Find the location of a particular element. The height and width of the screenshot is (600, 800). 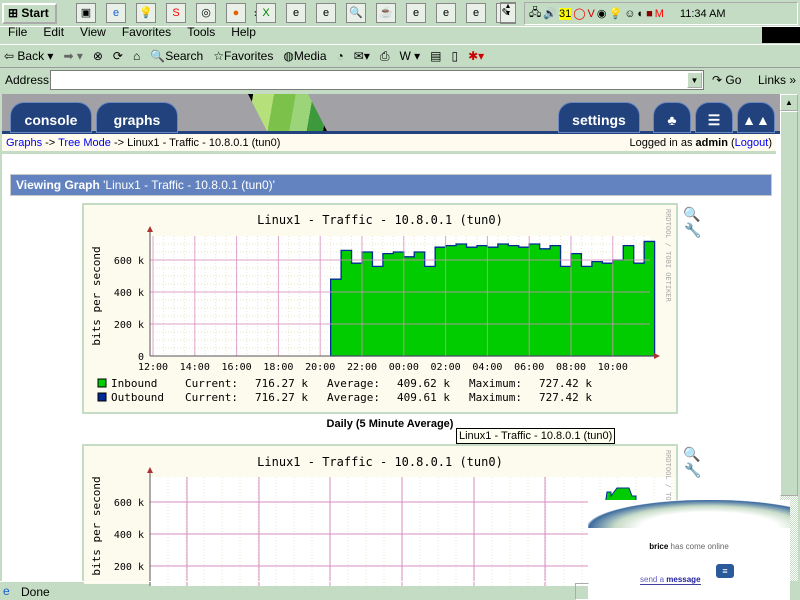

clock-app-icon: ◐ is located at coordinates (640, 14).